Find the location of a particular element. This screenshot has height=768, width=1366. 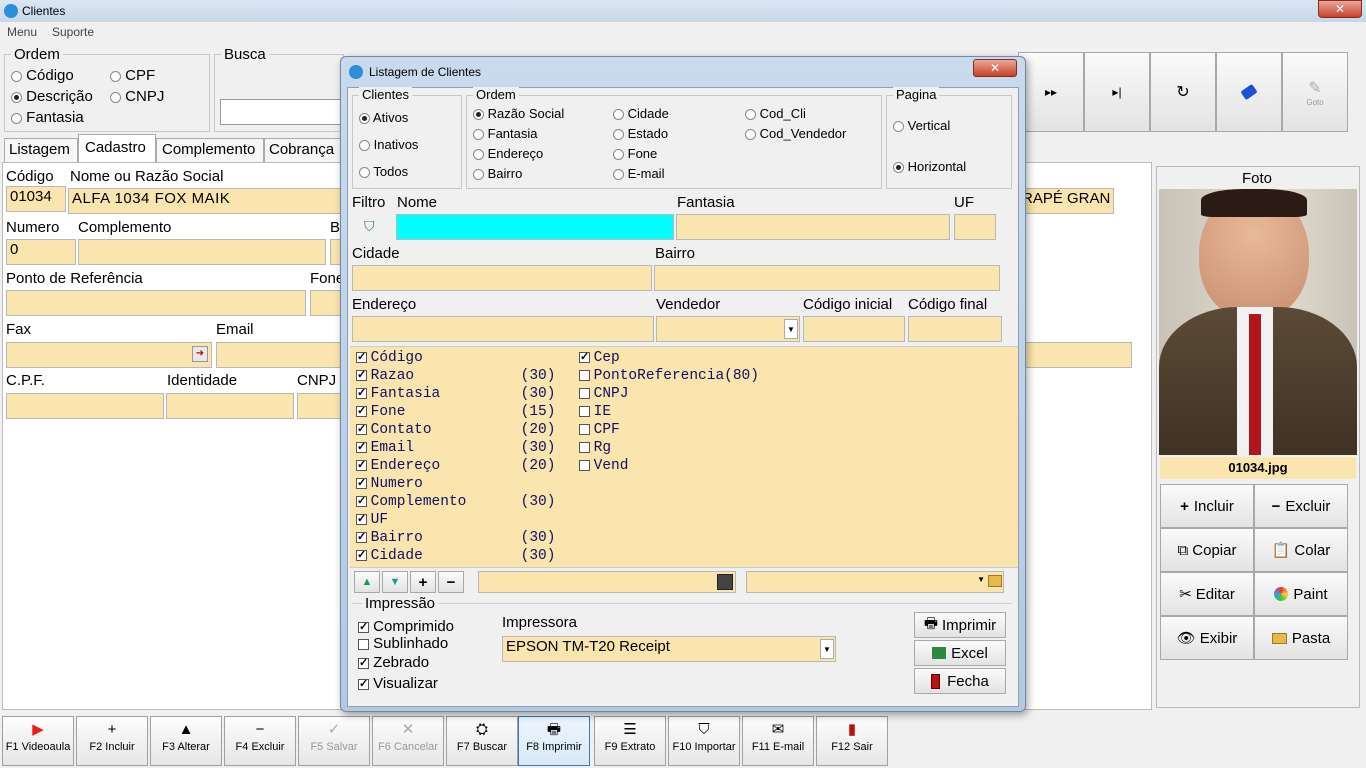

layout-name-field is located at coordinates (607, 582).